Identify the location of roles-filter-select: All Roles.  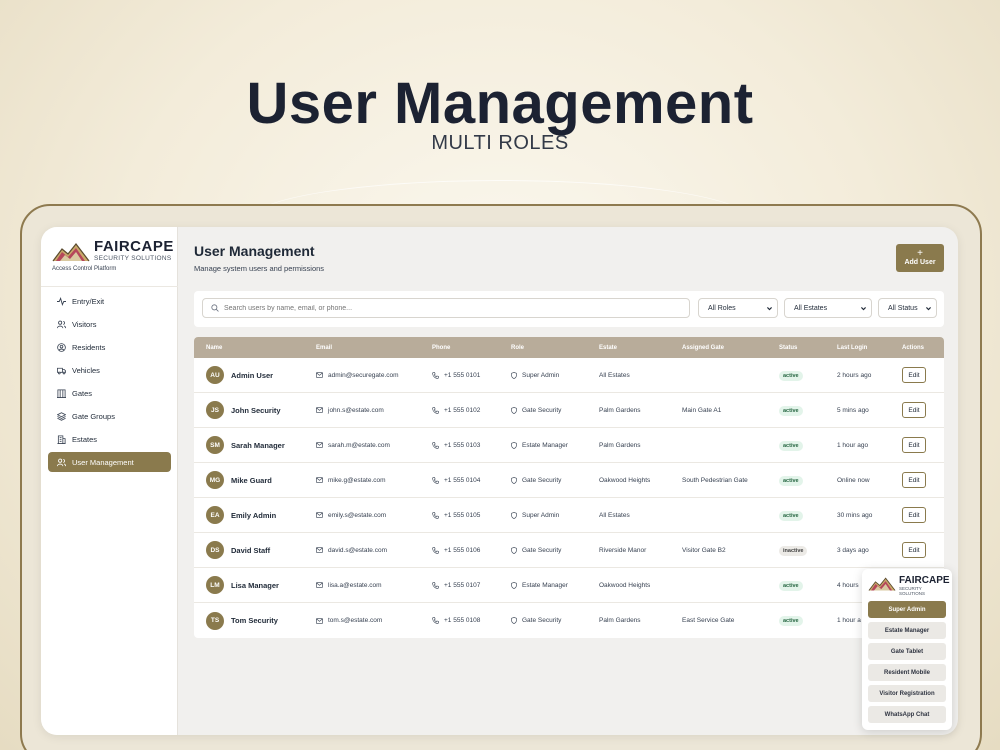
(738, 308).